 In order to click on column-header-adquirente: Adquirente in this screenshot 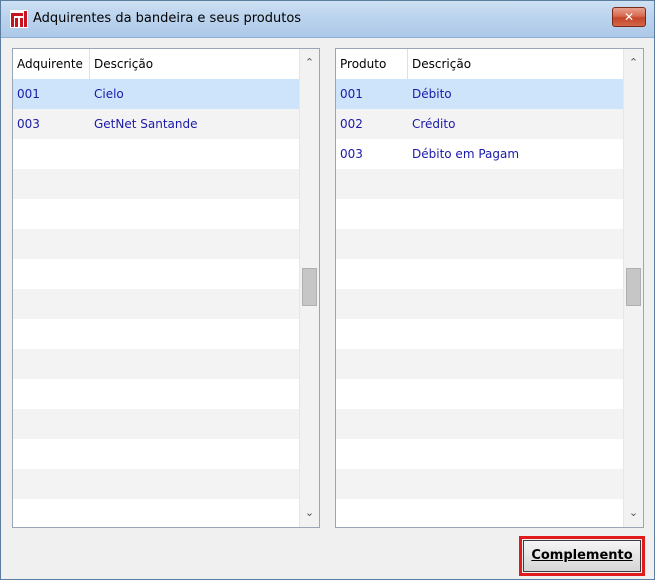, I will do `click(51, 64)`.